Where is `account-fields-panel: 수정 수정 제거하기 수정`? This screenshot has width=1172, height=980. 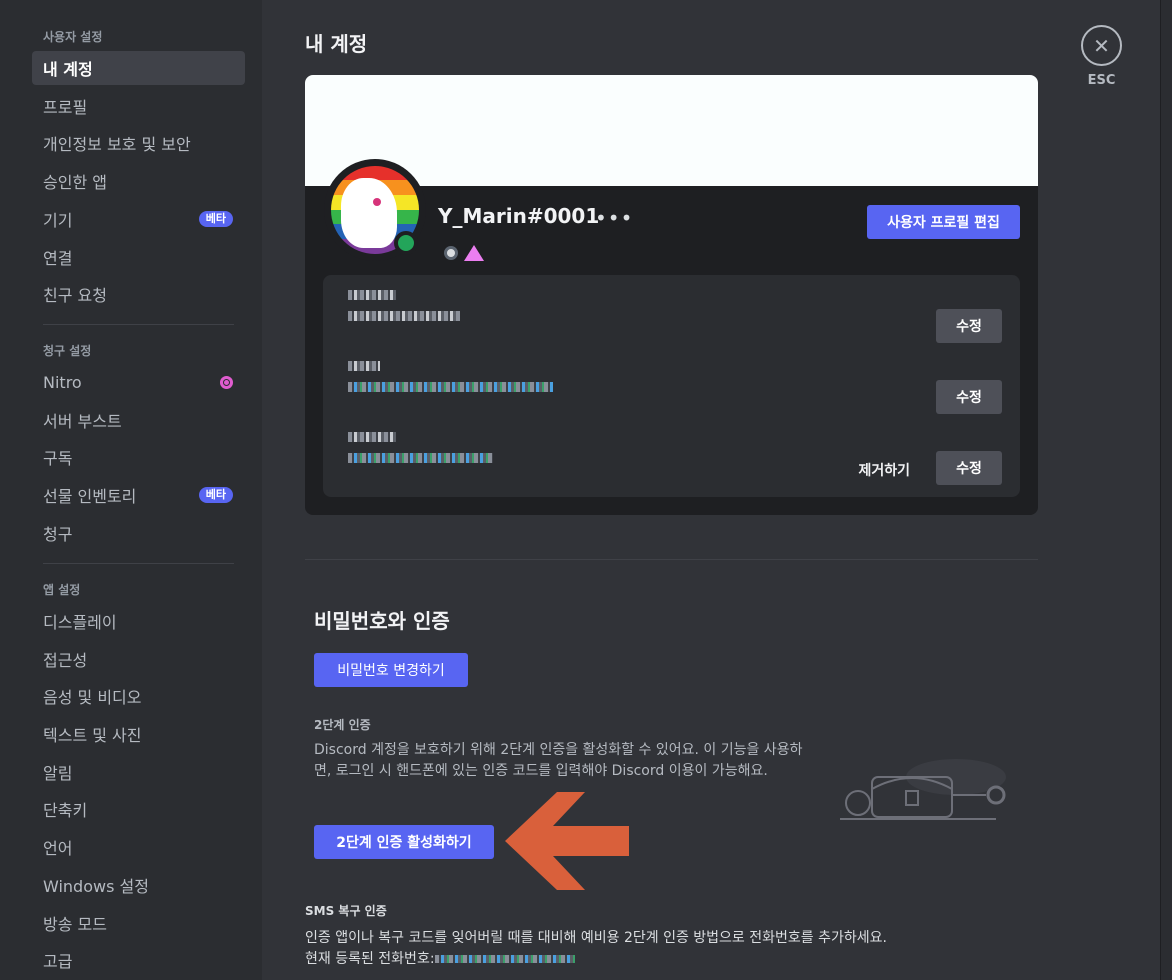 account-fields-panel: 수정 수정 제거하기 수정 is located at coordinates (671, 386).